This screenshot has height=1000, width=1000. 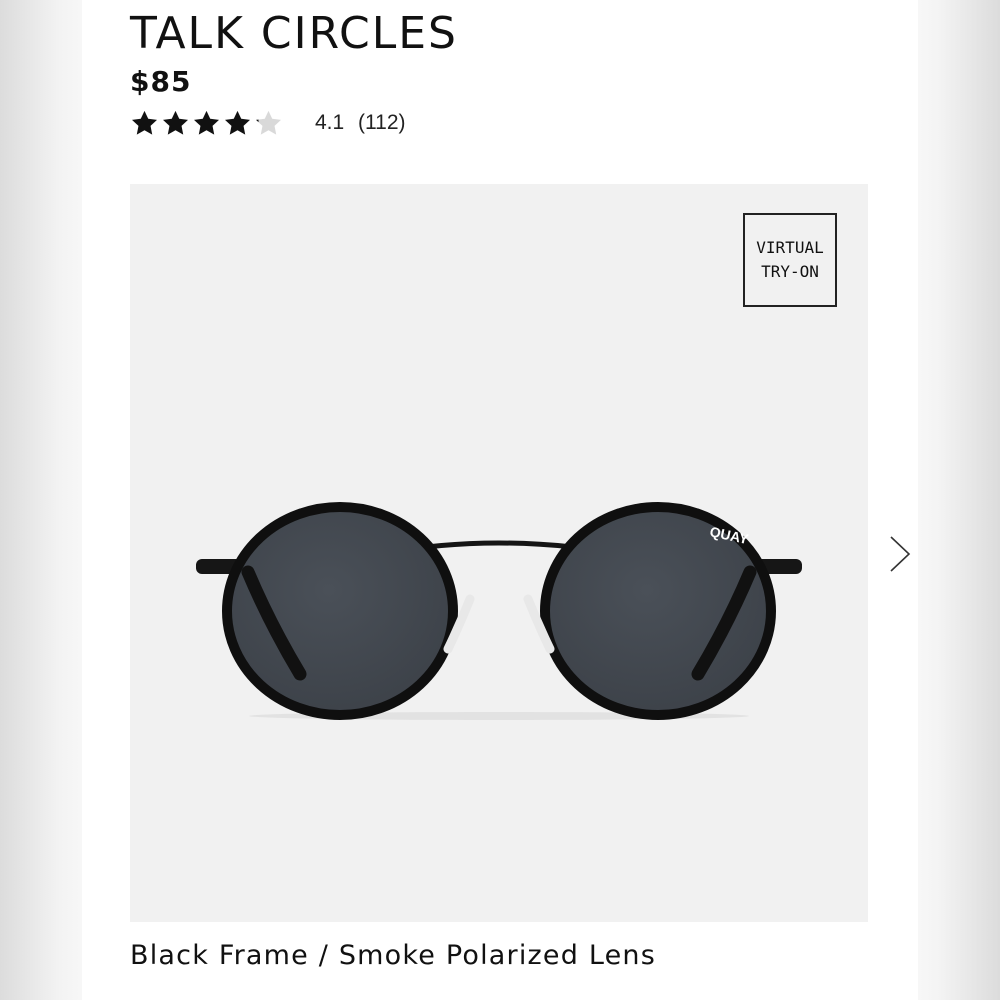 I want to click on variant-label: Black Frame / Smoke Polarized Lens, so click(x=393, y=955).